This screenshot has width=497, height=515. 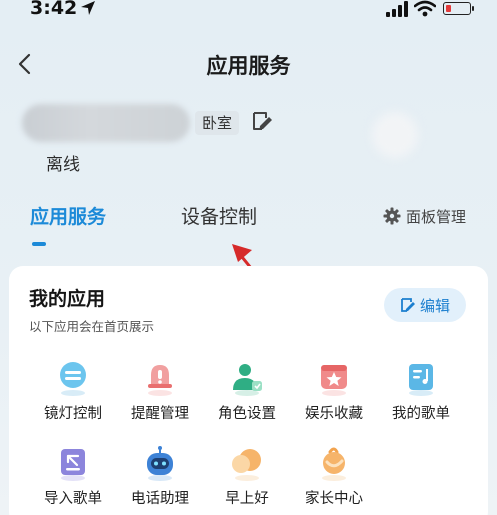 What do you see at coordinates (68, 215) in the screenshot?
I see `tab-app-services: 应用服务` at bounding box center [68, 215].